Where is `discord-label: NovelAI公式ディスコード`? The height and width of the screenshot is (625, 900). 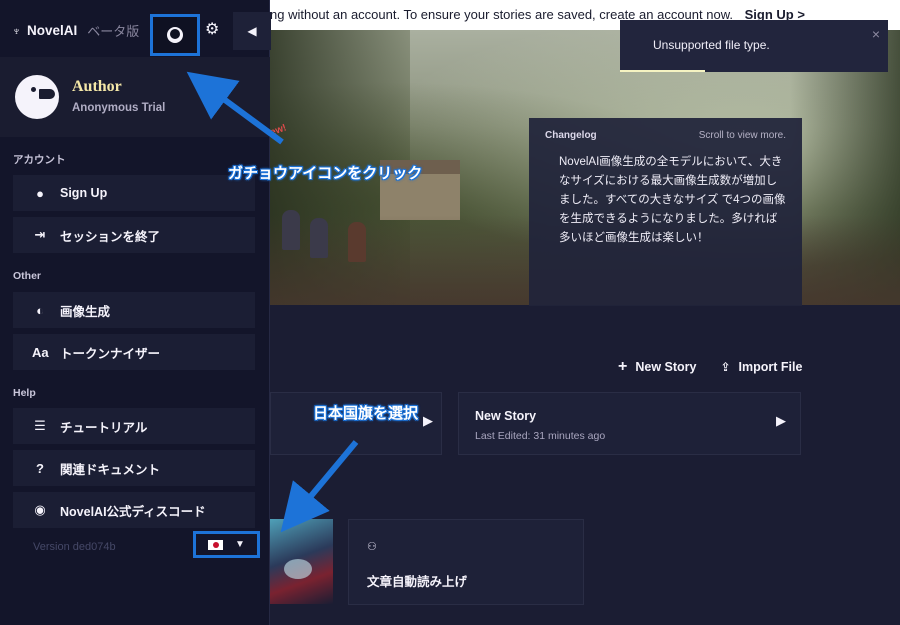 discord-label: NovelAI公式ディスコード is located at coordinates (133, 511).